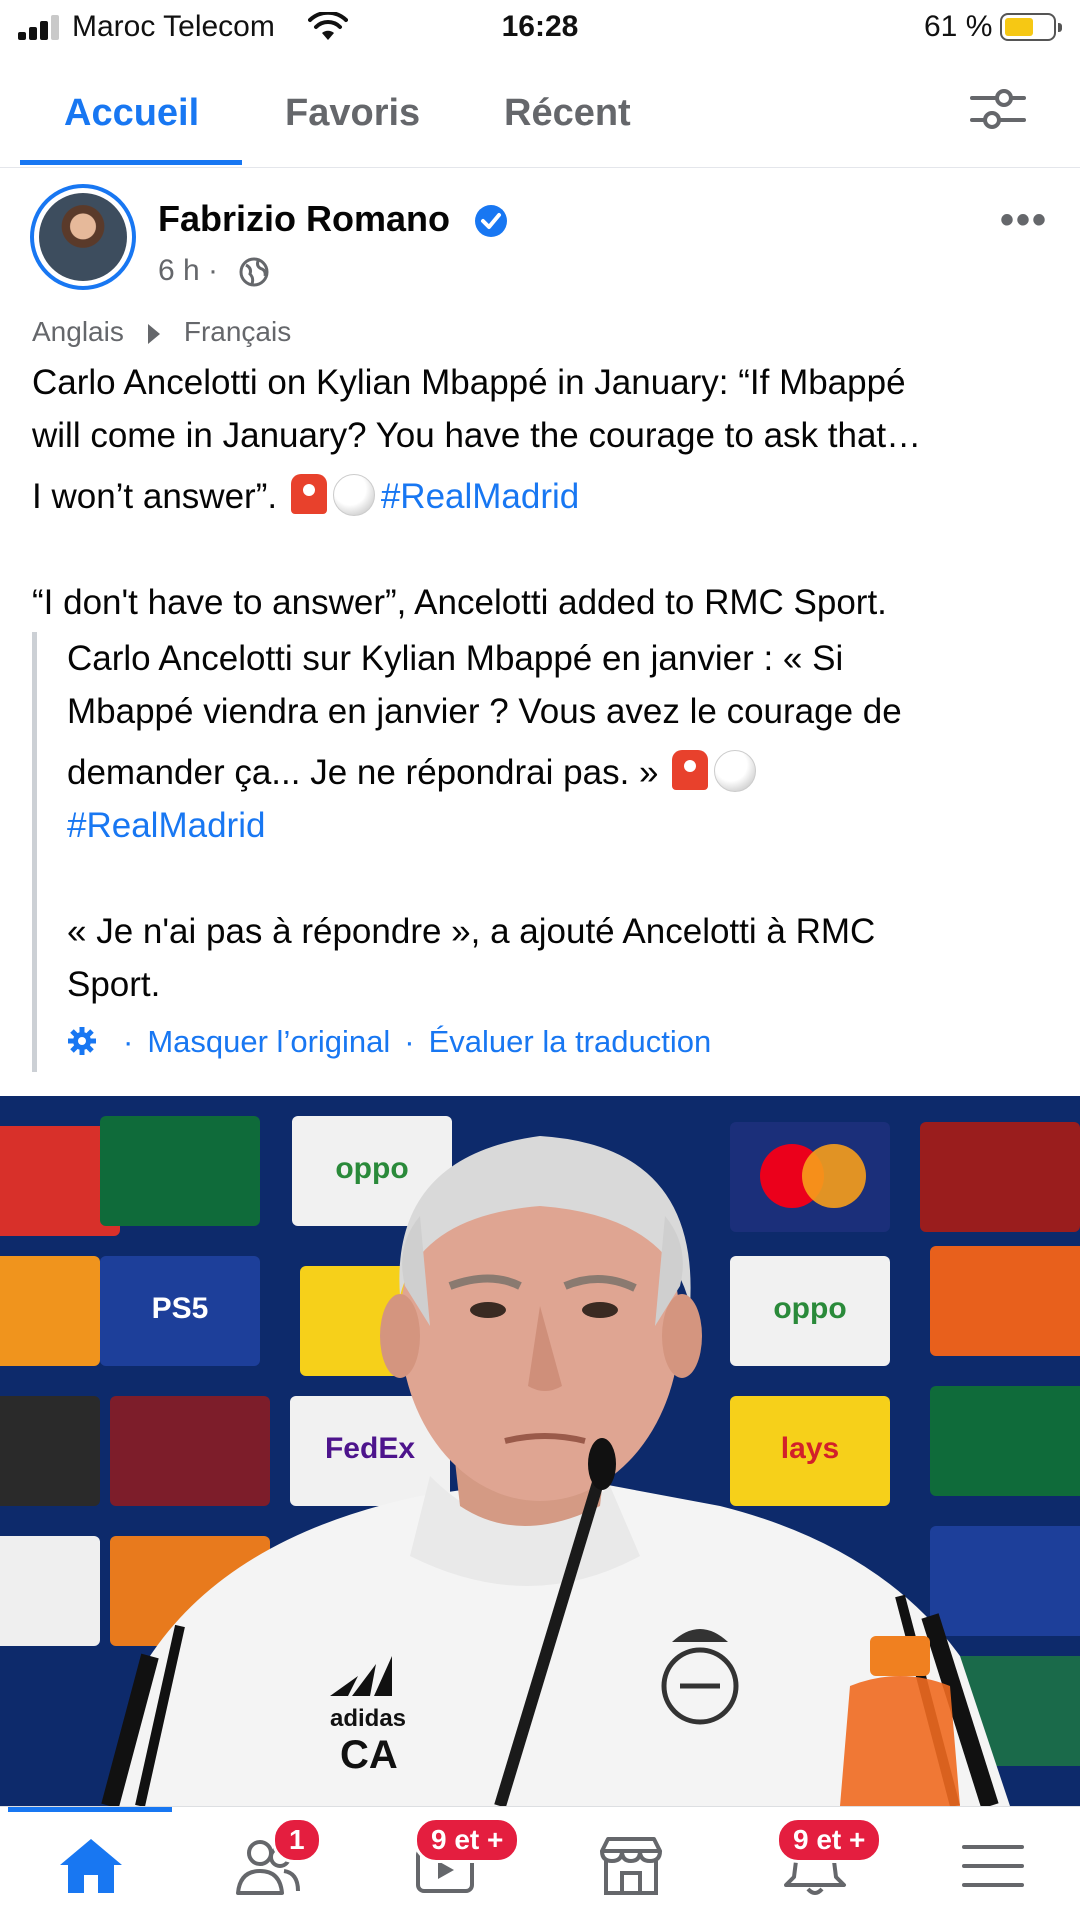  I want to click on feed-tabs: Accueil Favoris Récent, so click(540, 114).